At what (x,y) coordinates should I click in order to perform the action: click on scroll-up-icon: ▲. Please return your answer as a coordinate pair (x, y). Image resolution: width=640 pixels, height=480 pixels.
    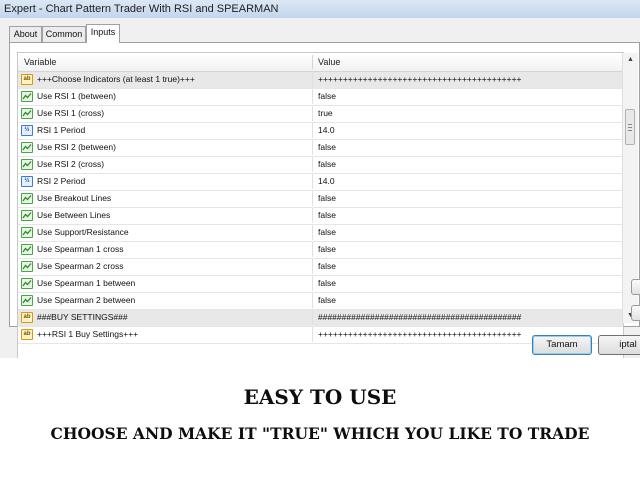
    Looking at the image, I should click on (630, 60).